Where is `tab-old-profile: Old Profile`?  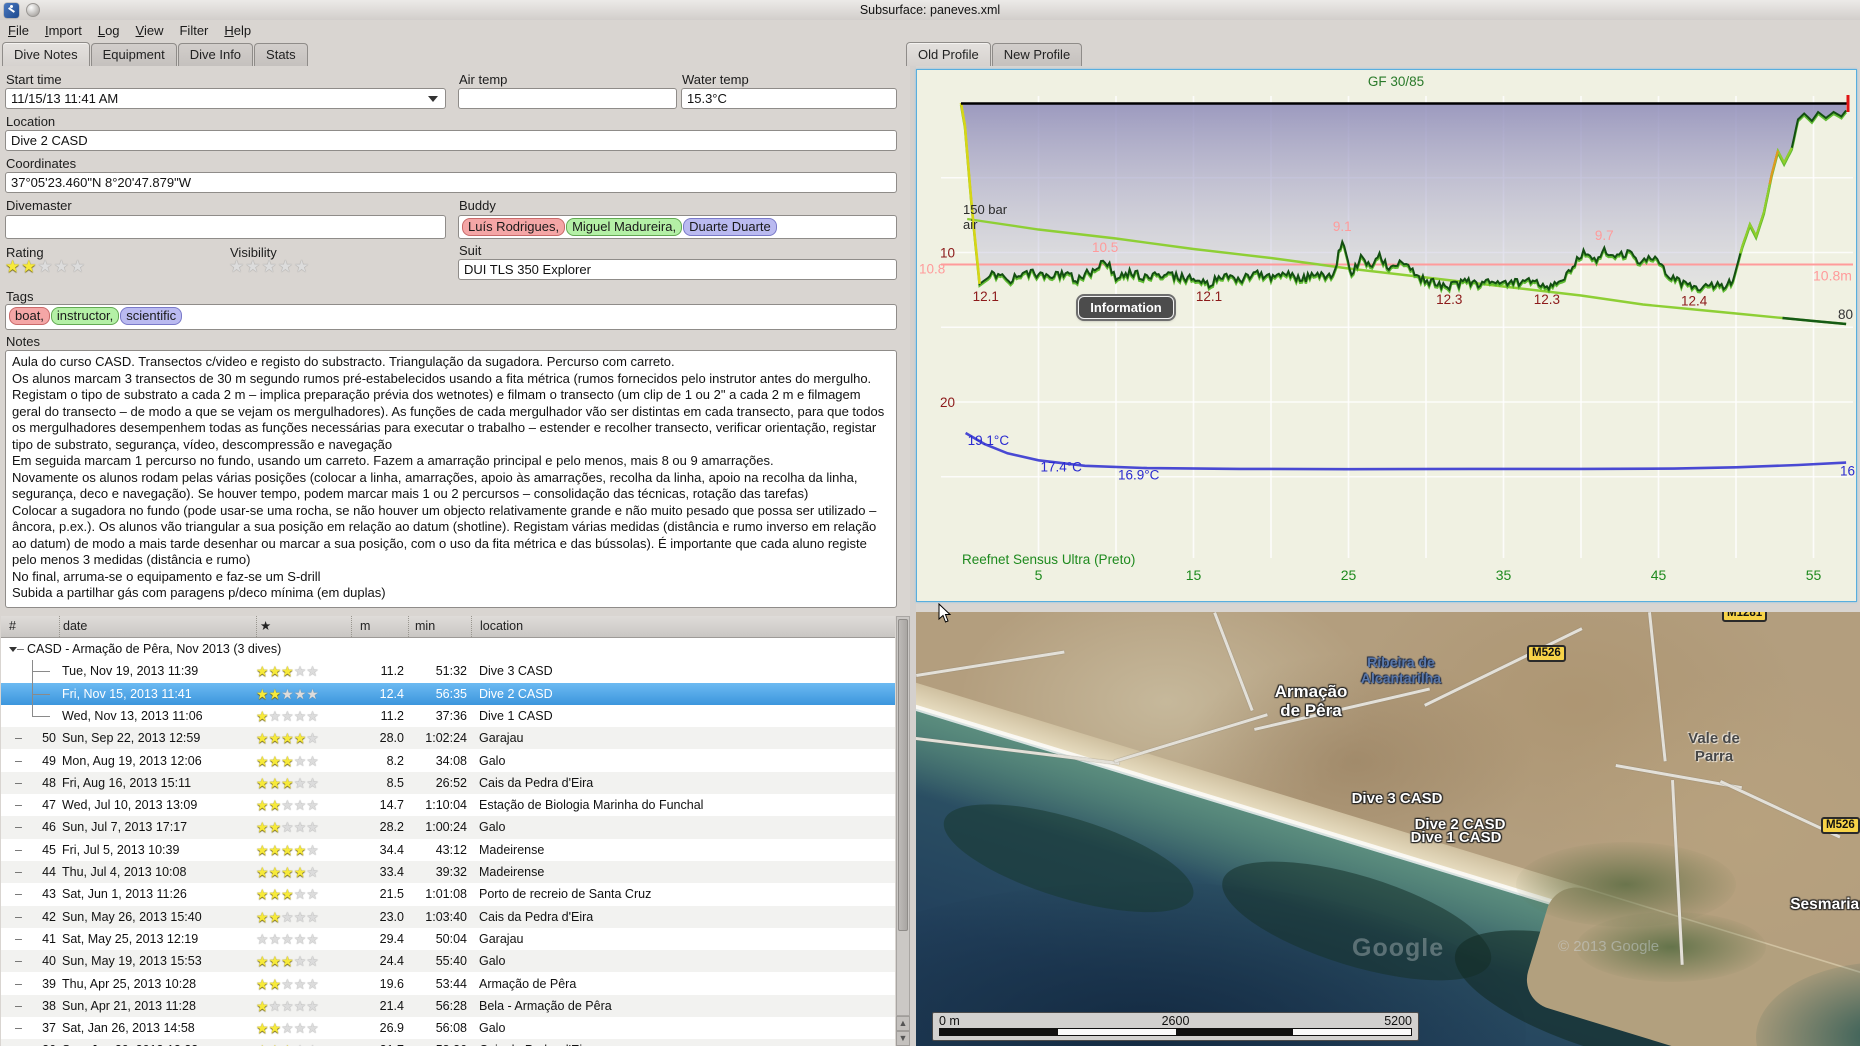 tab-old-profile: Old Profile is located at coordinates (948, 54).